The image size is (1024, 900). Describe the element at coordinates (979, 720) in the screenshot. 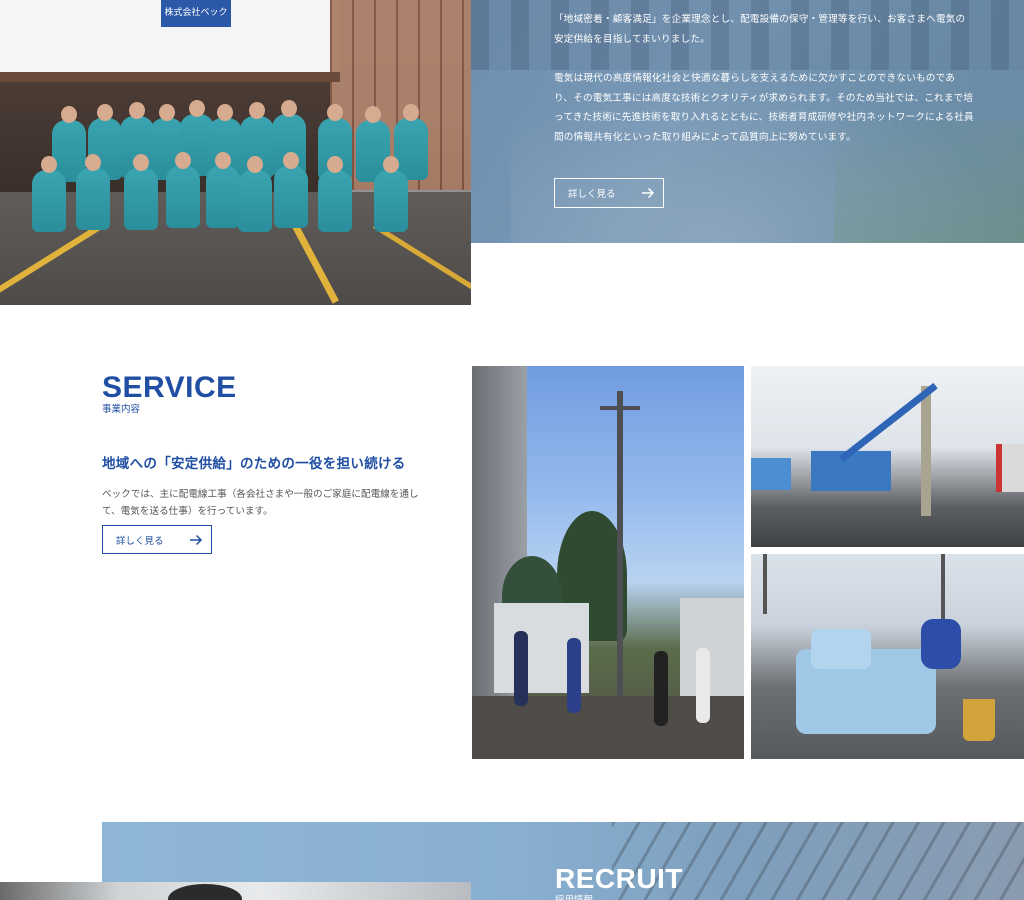

I see `bucket` at that location.